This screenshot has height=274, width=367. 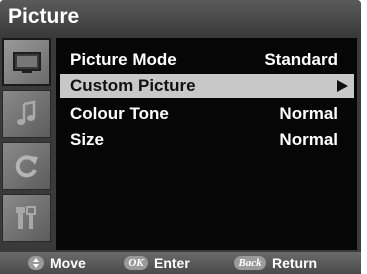 I want to click on tab-picture, so click(x=26, y=62).